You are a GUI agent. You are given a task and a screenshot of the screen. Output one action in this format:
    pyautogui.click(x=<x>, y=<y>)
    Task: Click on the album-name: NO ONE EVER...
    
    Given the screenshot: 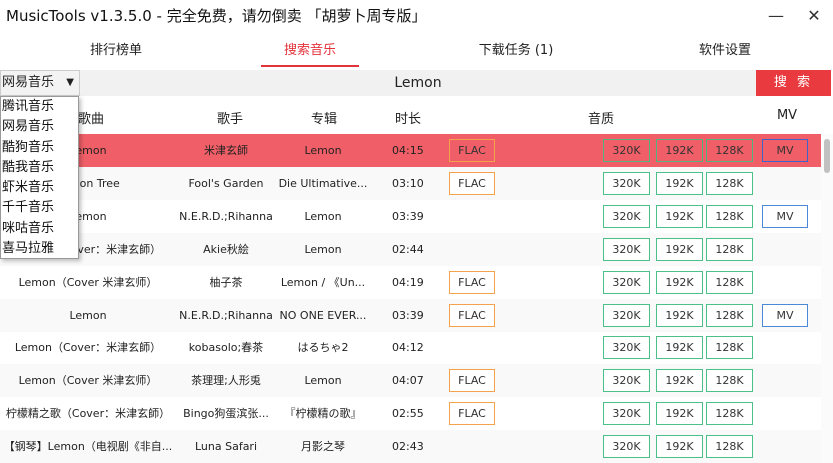 What is the action you would take?
    pyautogui.click(x=323, y=315)
    